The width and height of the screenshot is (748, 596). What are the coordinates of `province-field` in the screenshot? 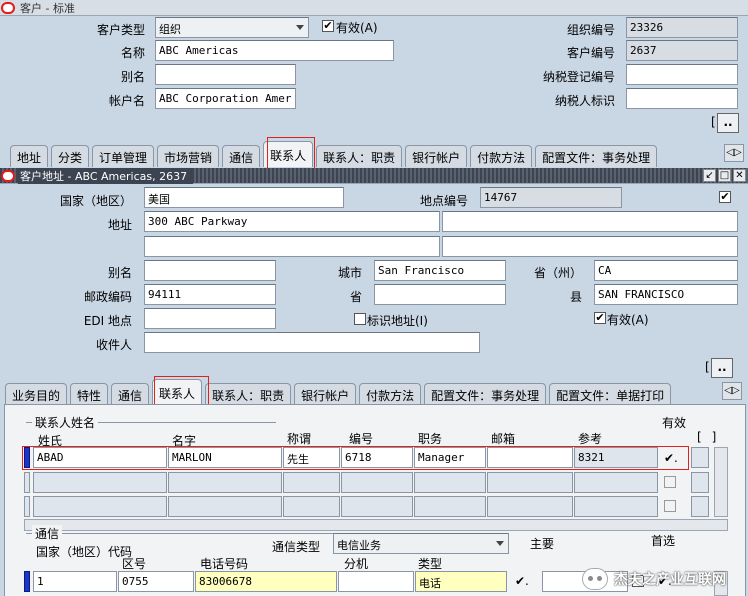 It's located at (440, 294).